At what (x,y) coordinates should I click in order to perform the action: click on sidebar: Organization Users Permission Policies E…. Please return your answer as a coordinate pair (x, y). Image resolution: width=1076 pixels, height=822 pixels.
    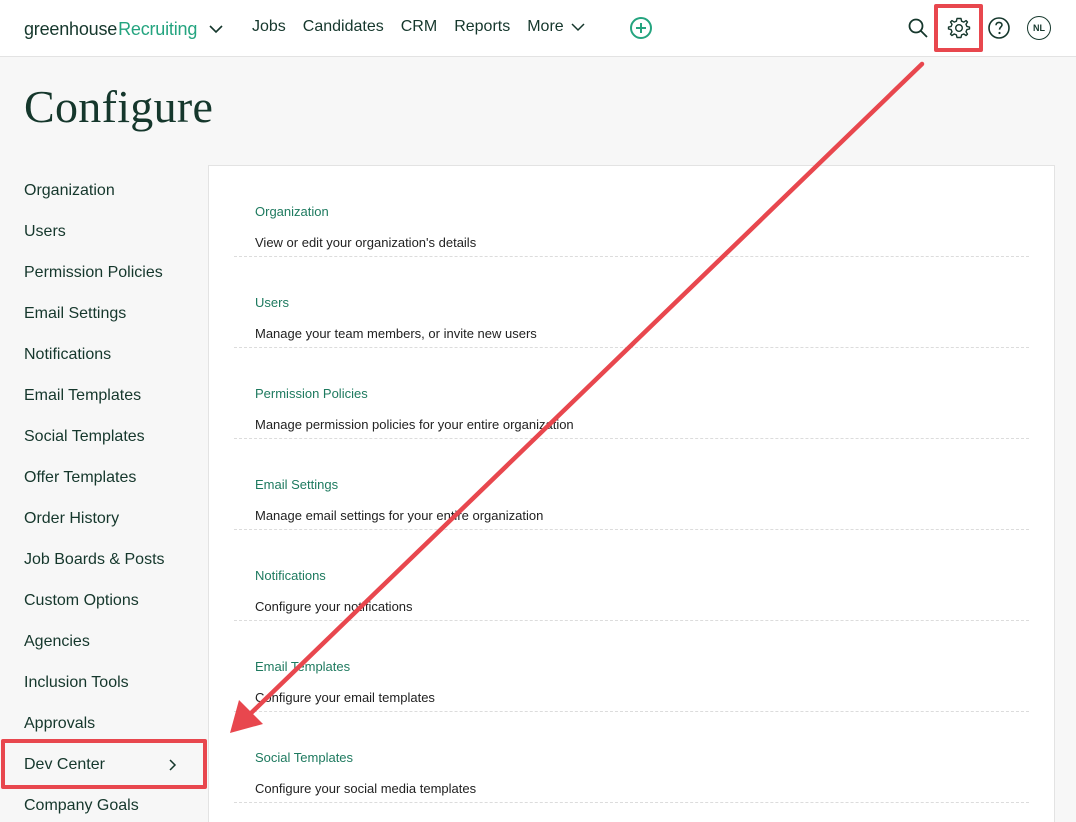
    Looking at the image, I should click on (114, 496).